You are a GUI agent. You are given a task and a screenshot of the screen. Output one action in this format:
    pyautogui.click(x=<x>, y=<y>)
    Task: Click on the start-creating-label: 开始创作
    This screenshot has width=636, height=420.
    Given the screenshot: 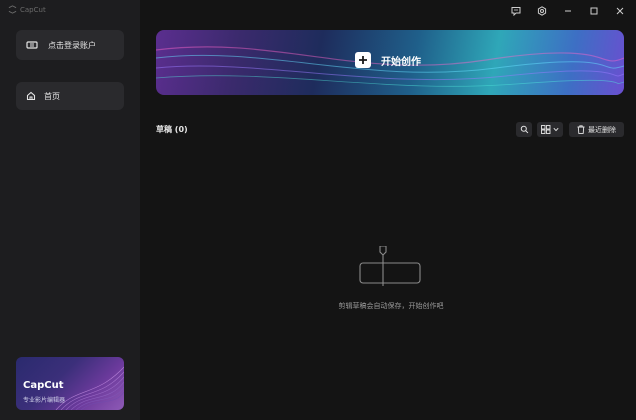 What is the action you would take?
    pyautogui.click(x=401, y=62)
    